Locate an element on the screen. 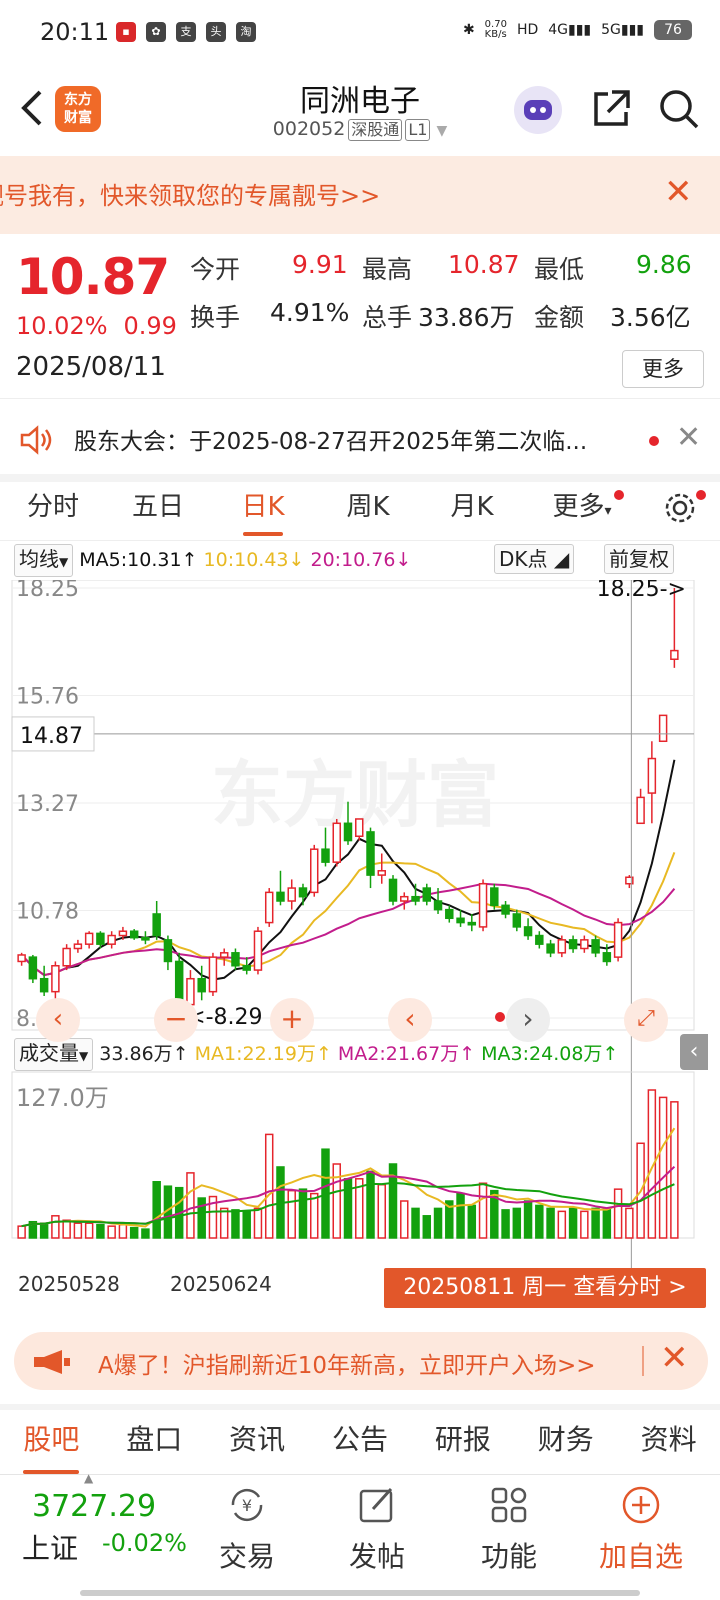  account-promo-banner: A爆了！沪指刷新近10年新高，立即开户入场>> ✕ is located at coordinates (361, 1361).